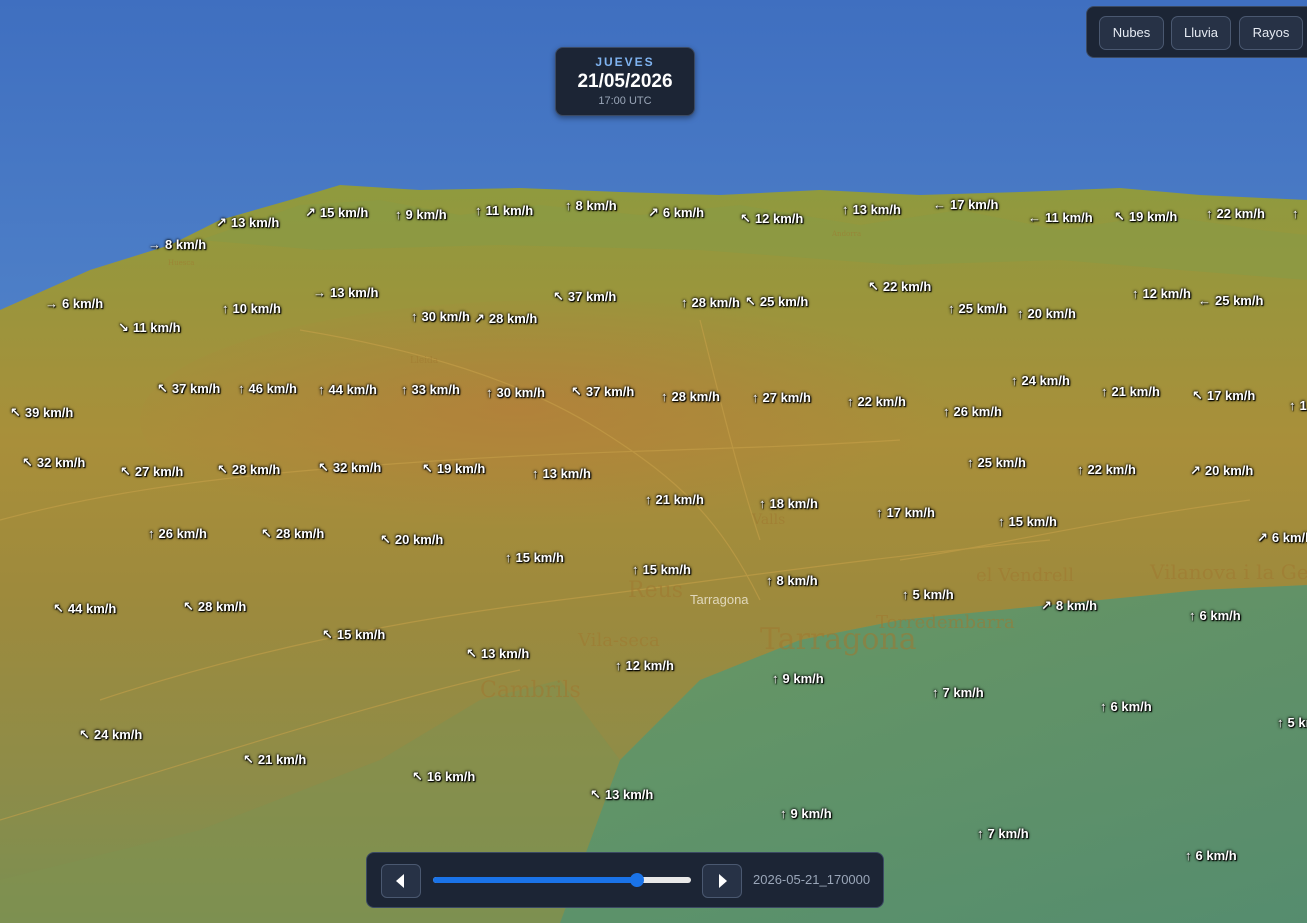 Image resolution: width=1307 pixels, height=923 pixels. I want to click on wind-label: ← 17 km/h, so click(965, 204).